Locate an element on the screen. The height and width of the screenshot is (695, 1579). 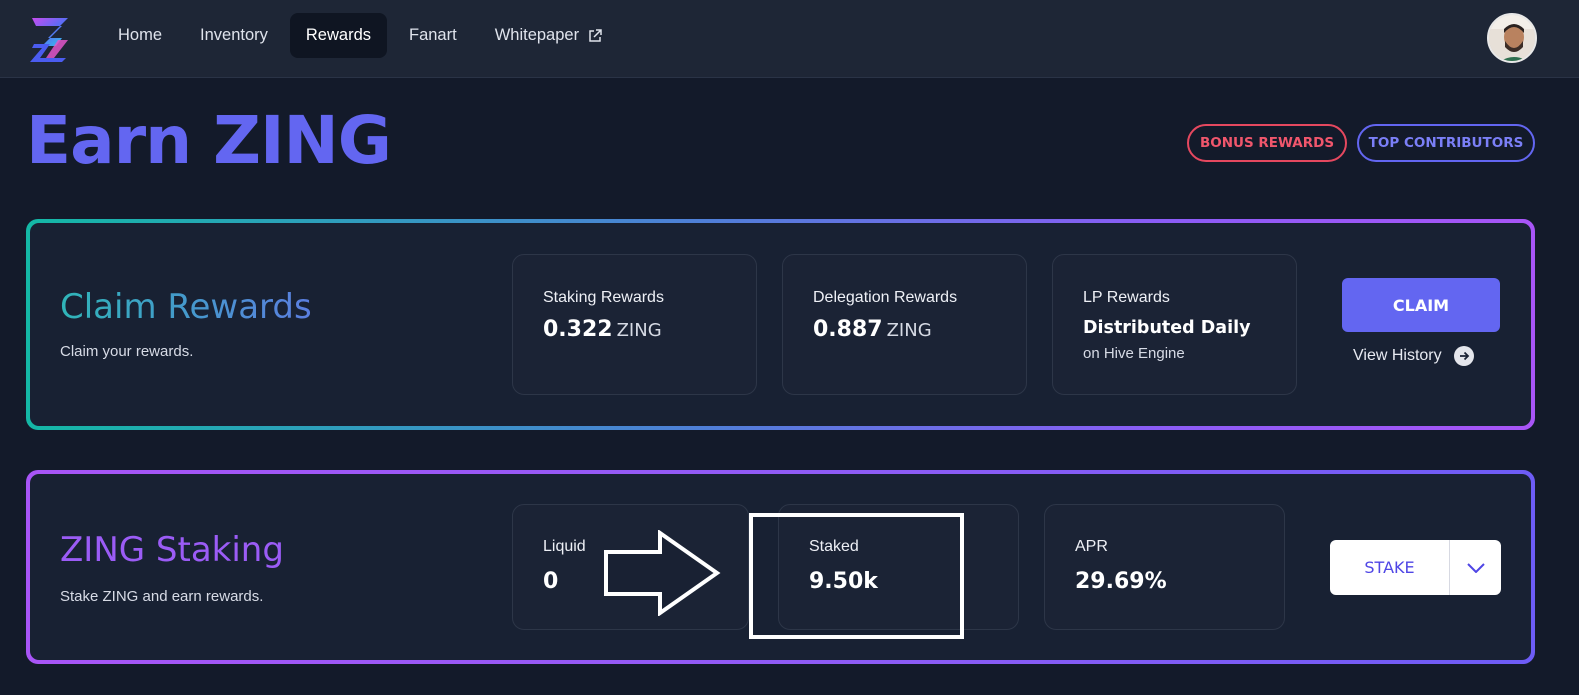
lp-rewards-label: LP Rewards is located at coordinates (1126, 297).